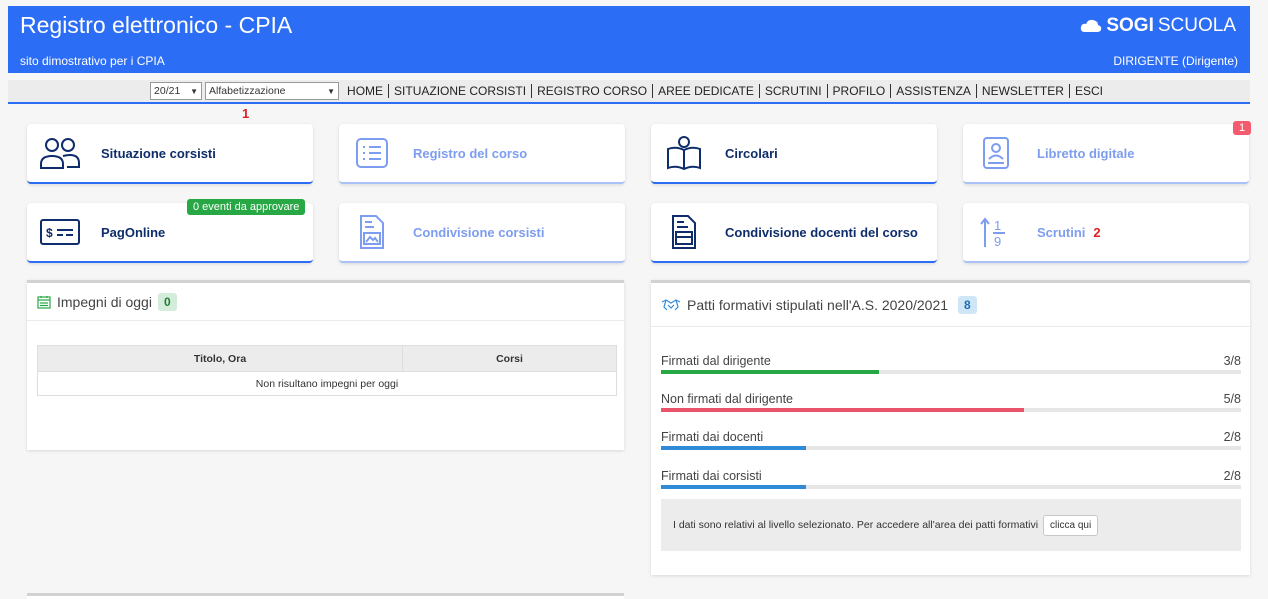 The height and width of the screenshot is (599, 1268). I want to click on stat-value: 3/8, so click(1232, 361).